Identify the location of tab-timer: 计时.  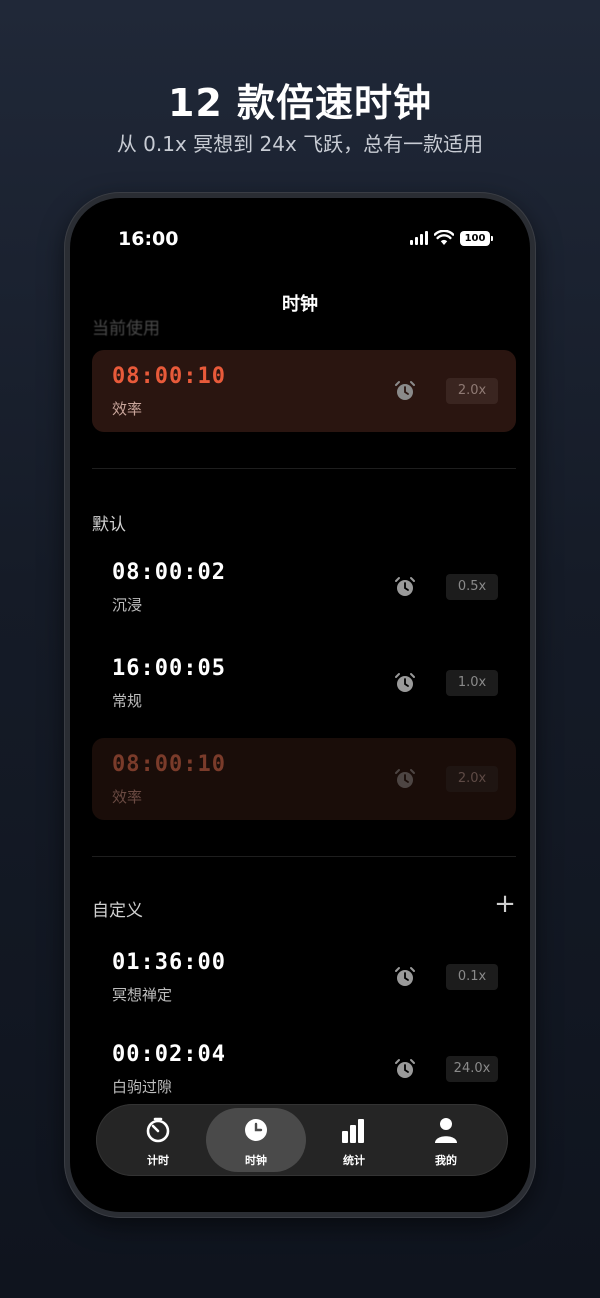
(158, 1140).